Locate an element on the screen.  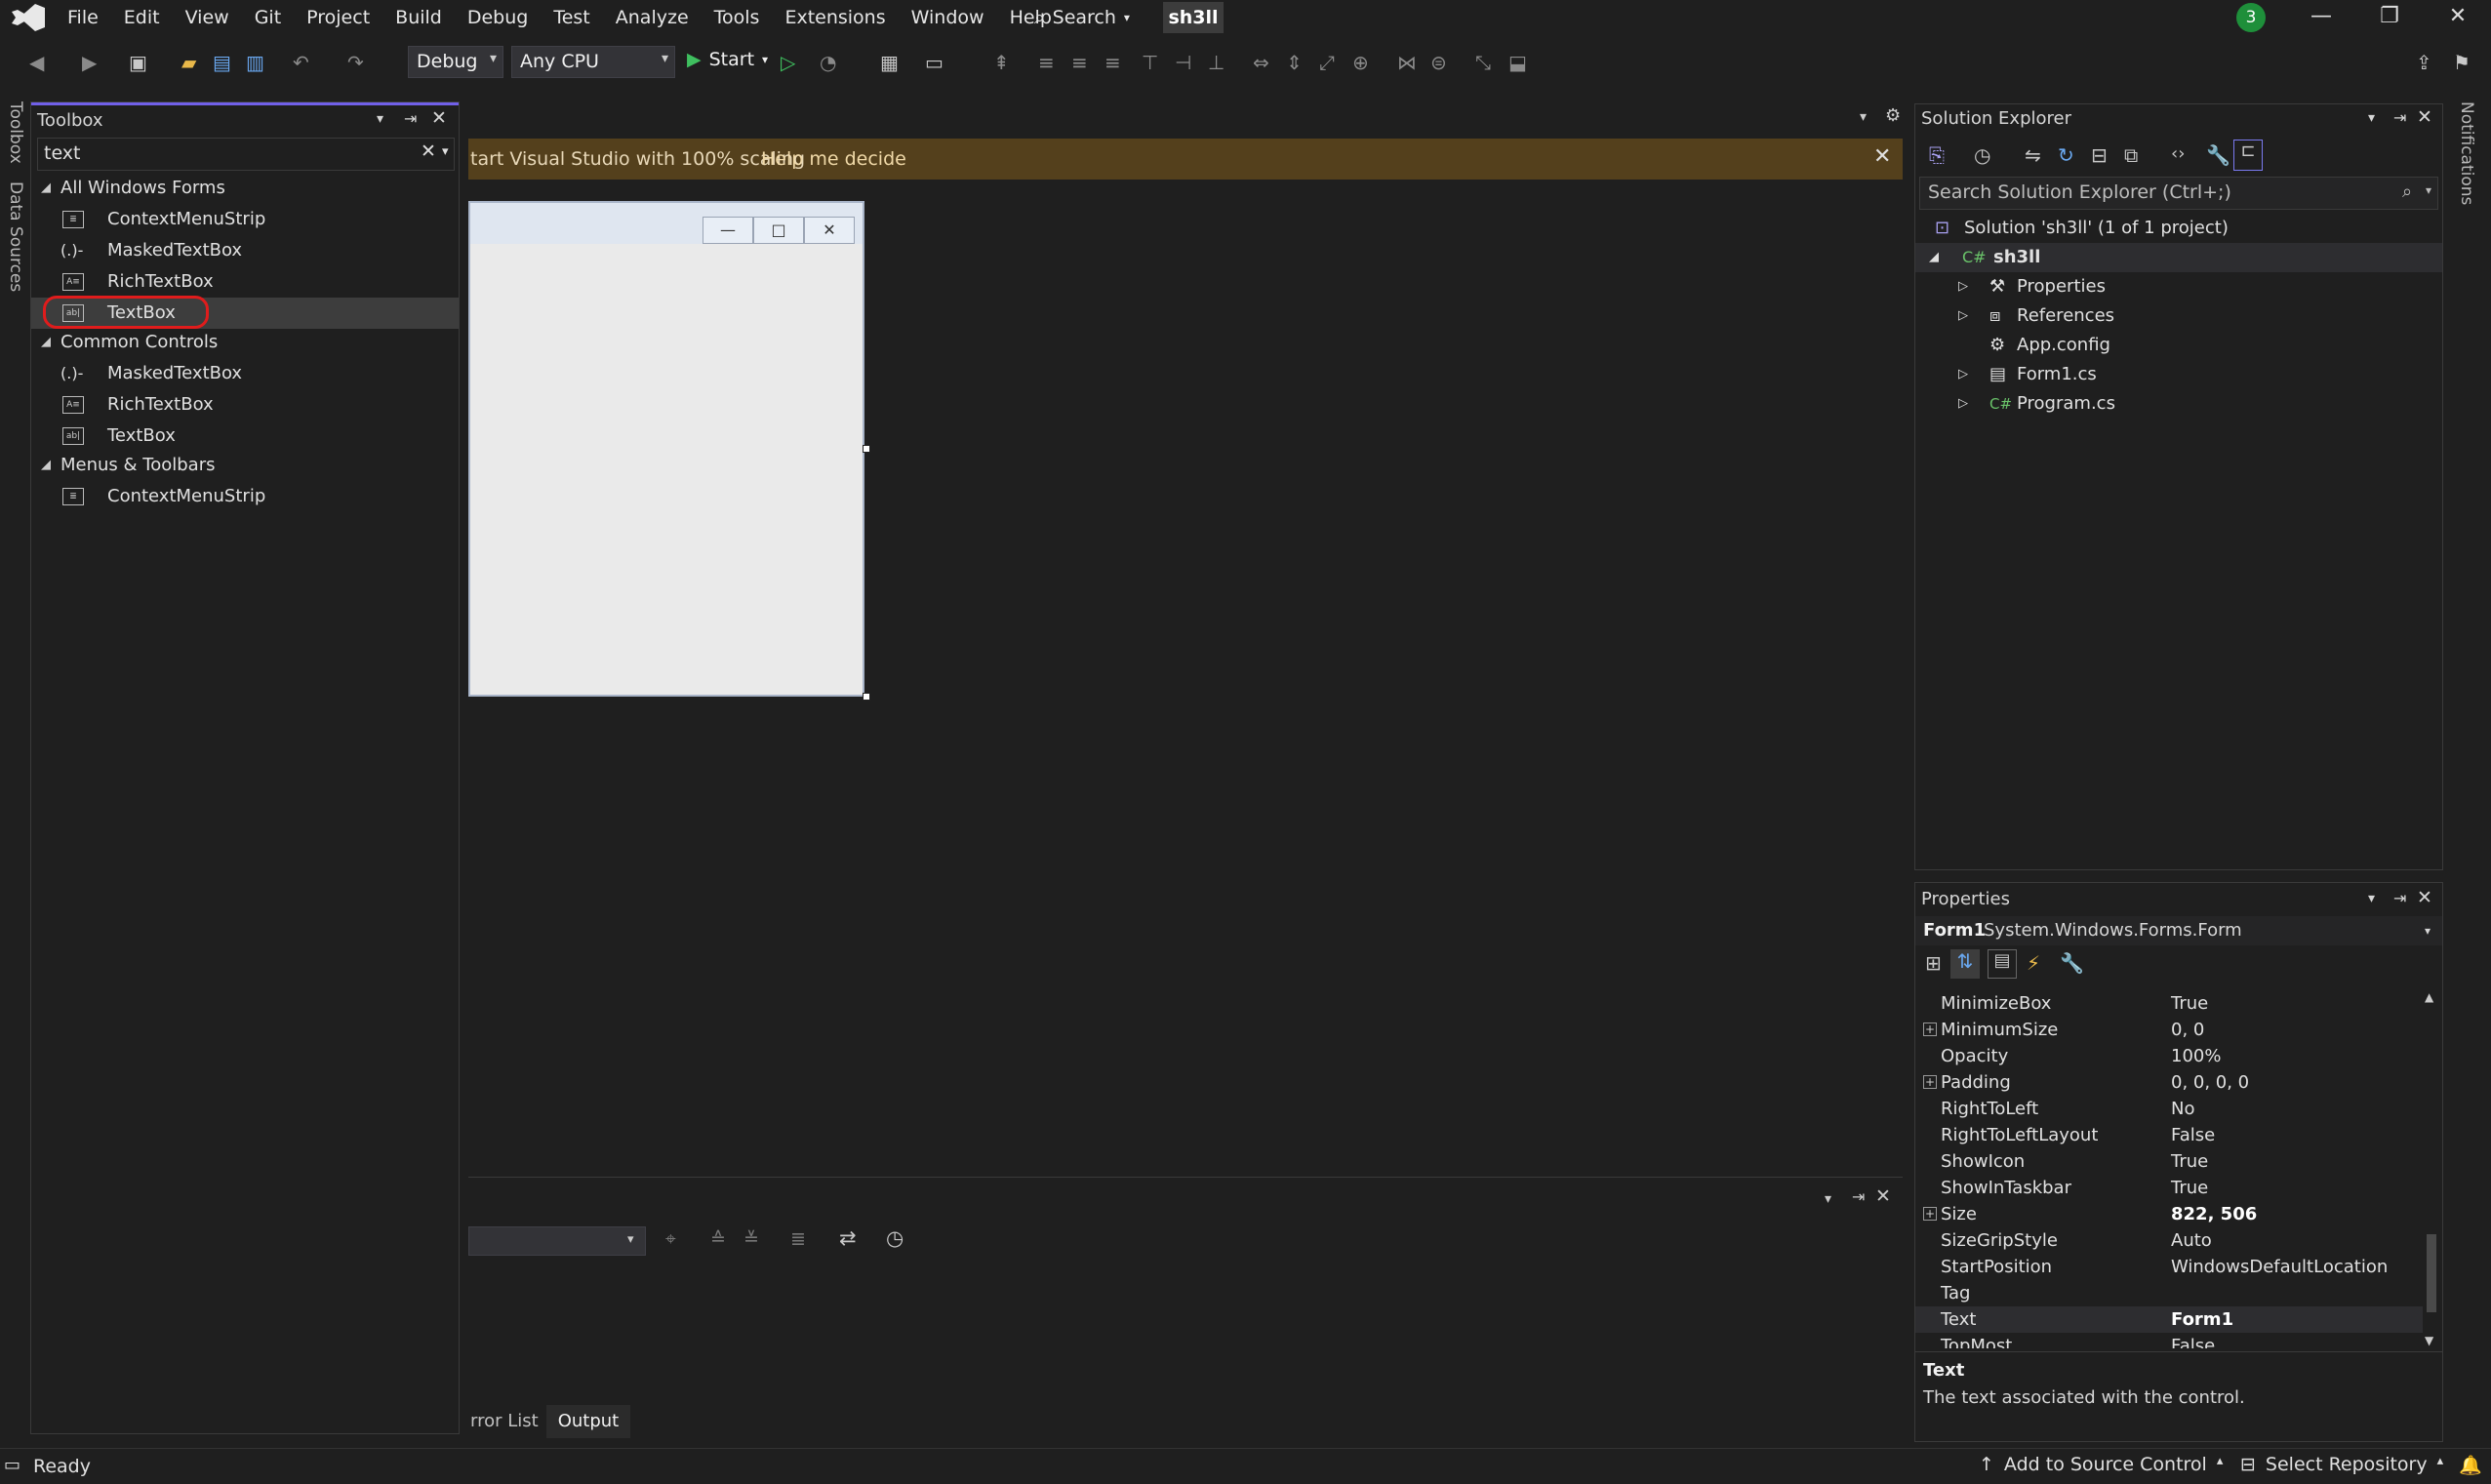
preview-selected-icon: ⊏ is located at coordinates (2248, 155).